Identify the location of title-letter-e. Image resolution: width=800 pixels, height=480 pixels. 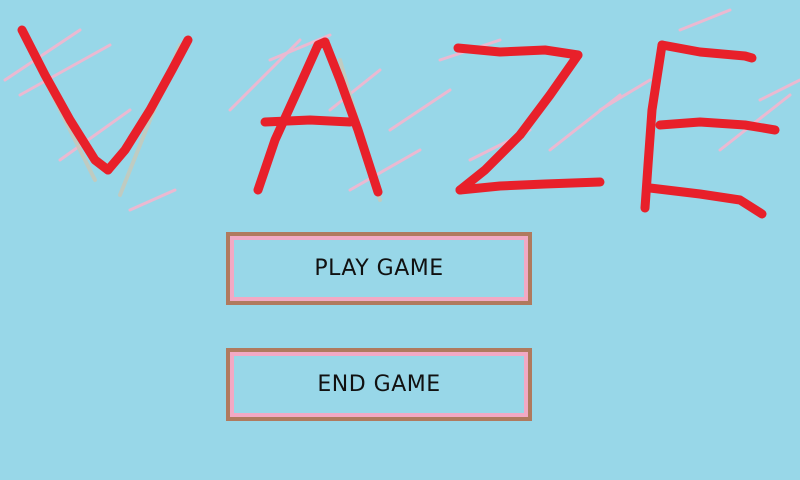
(710, 129).